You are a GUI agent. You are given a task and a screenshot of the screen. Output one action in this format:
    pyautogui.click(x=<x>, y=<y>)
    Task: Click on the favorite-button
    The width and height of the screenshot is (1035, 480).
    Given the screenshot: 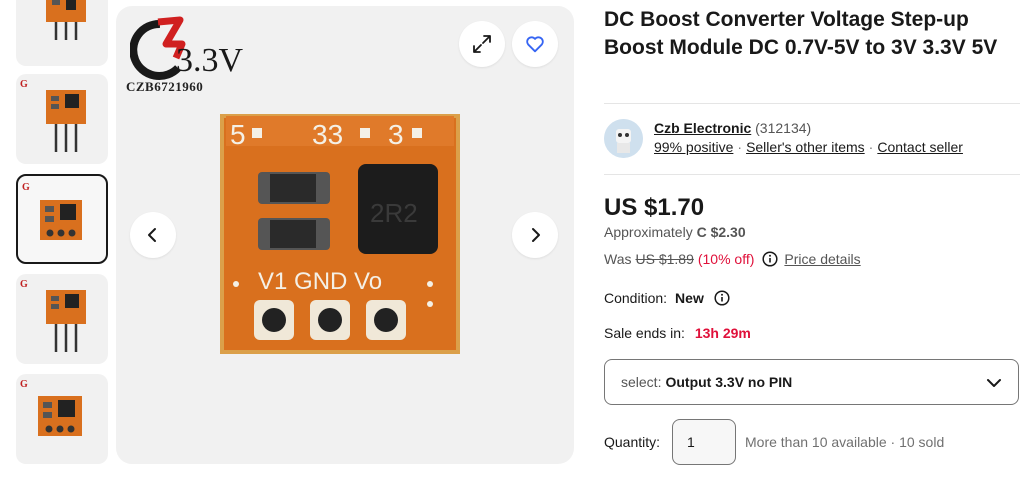 What is the action you would take?
    pyautogui.click(x=535, y=44)
    